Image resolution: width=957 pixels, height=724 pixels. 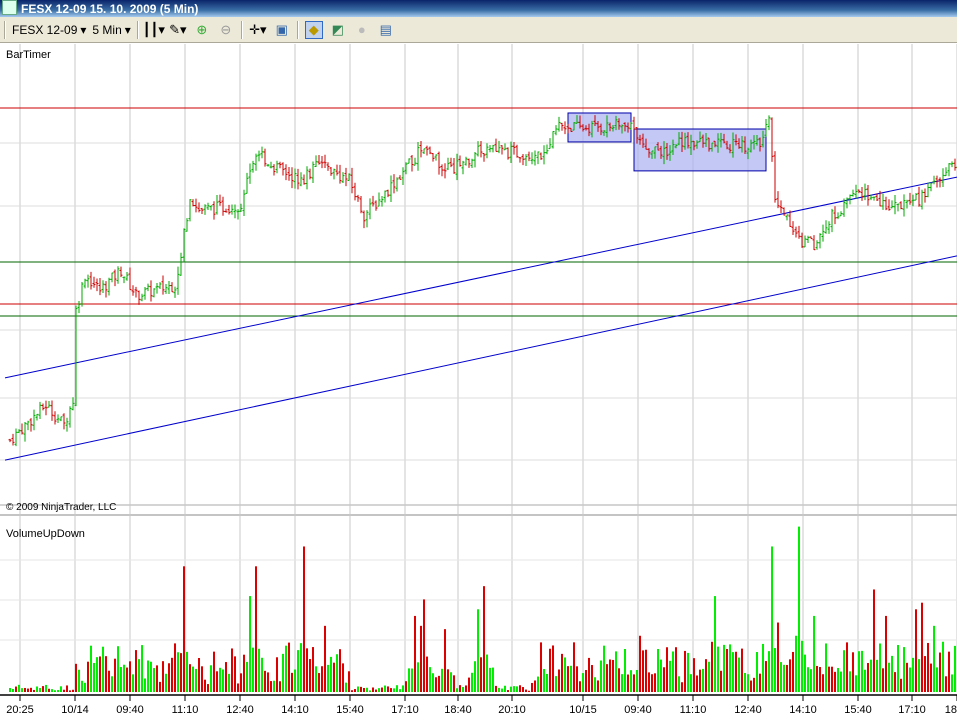 What do you see at coordinates (858, 710) in the screenshot?
I see `x-tick-label: 15:40` at bounding box center [858, 710].